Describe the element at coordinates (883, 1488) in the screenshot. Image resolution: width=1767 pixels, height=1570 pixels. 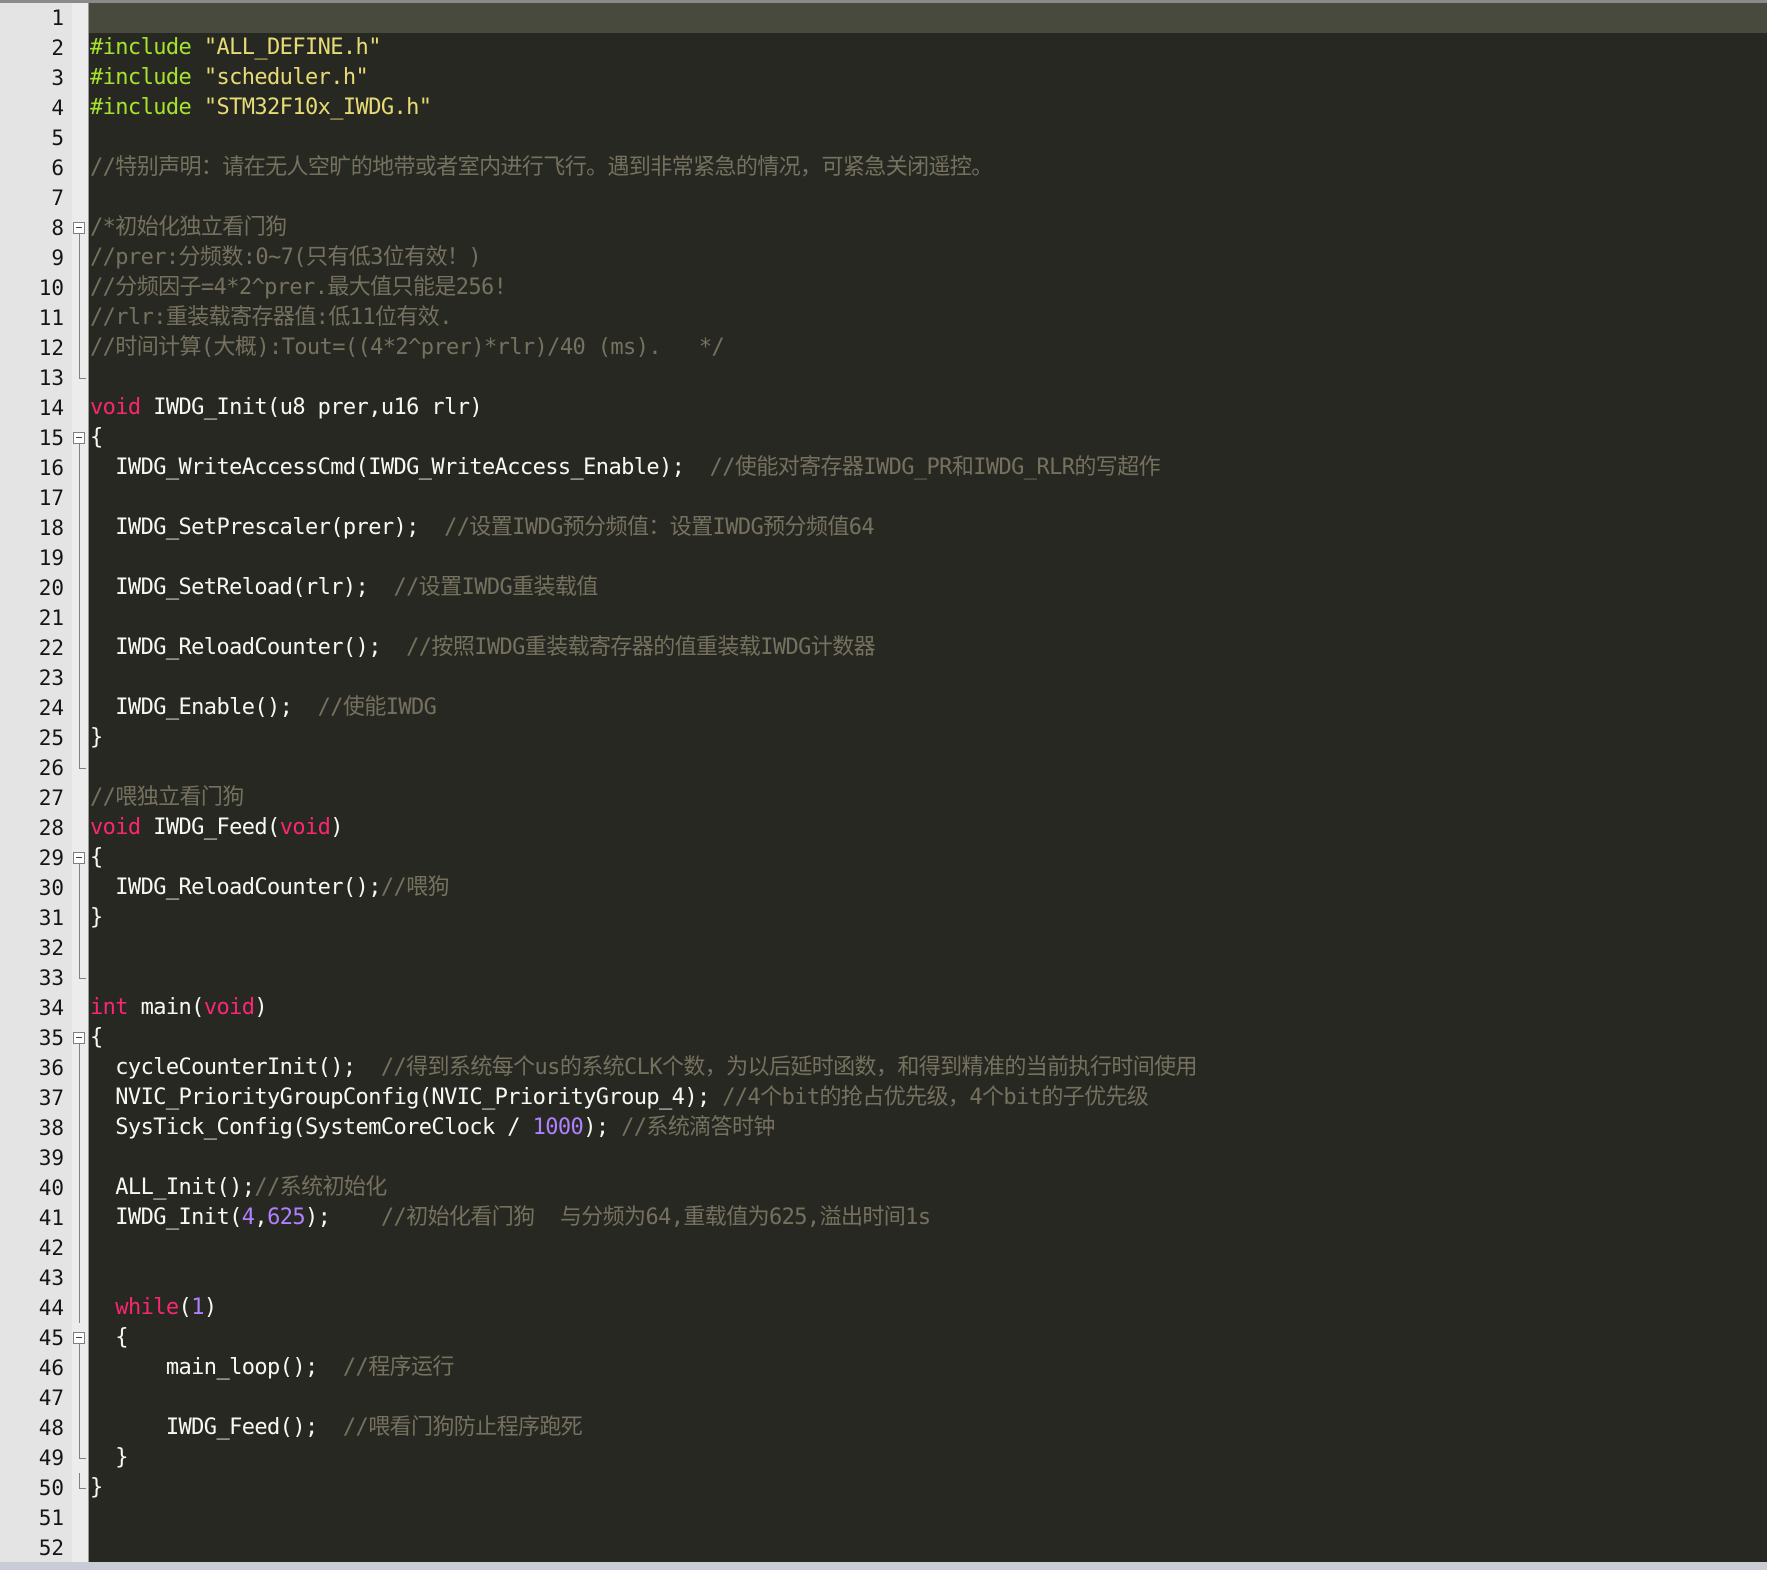
I see `code-line: 50}` at that location.